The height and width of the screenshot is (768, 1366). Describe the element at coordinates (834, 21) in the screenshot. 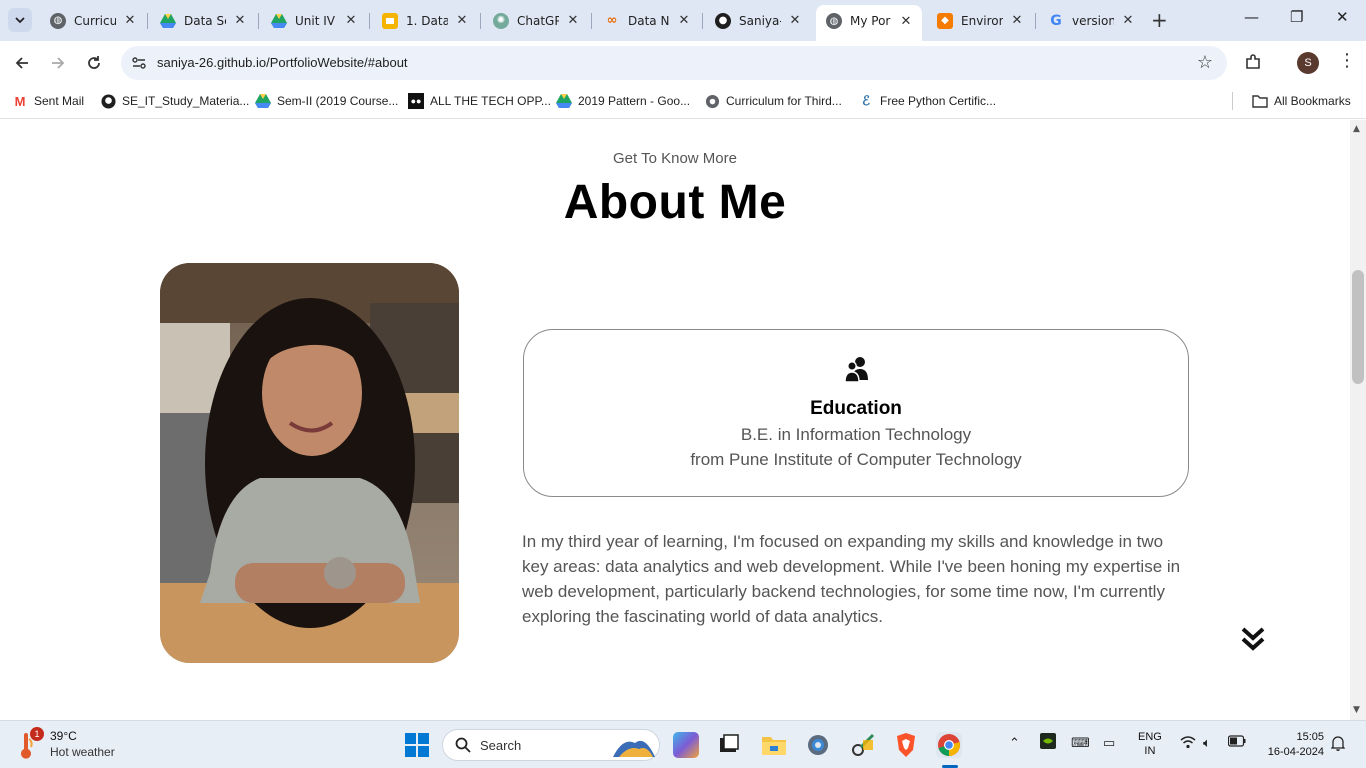

I see `globe-icon: ◍` at that location.